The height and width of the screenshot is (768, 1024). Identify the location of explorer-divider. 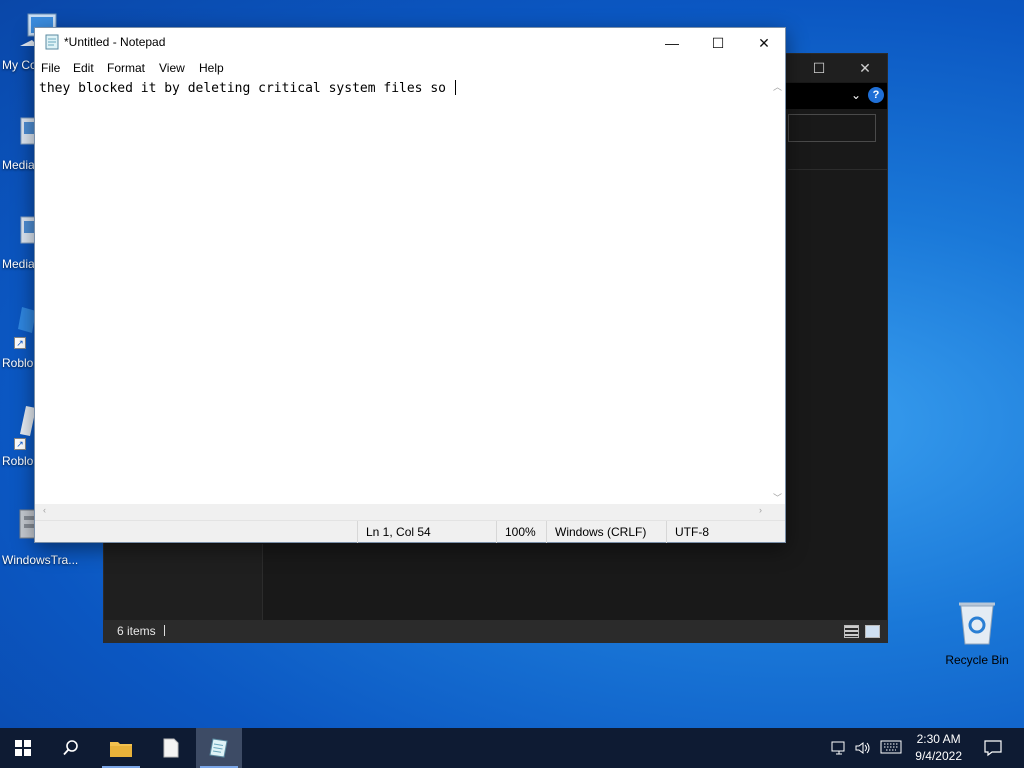
(838, 169).